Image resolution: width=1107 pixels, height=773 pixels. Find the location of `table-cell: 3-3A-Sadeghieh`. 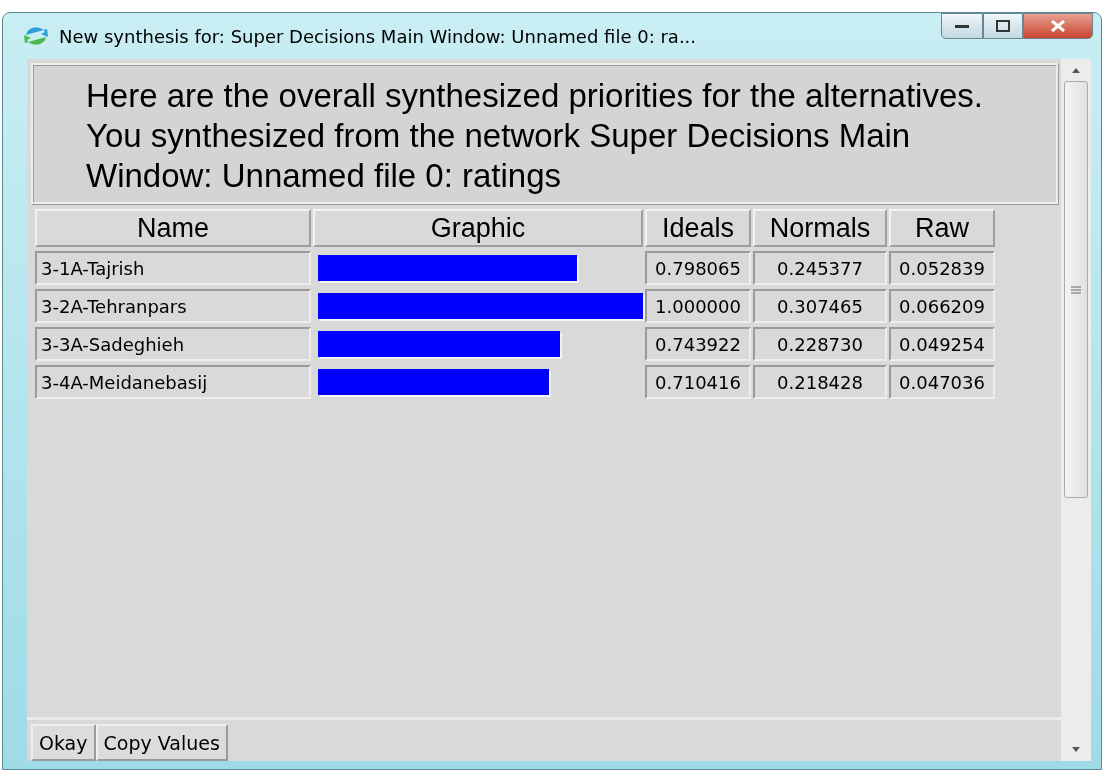

table-cell: 3-3A-Sadeghieh is located at coordinates (173, 344).